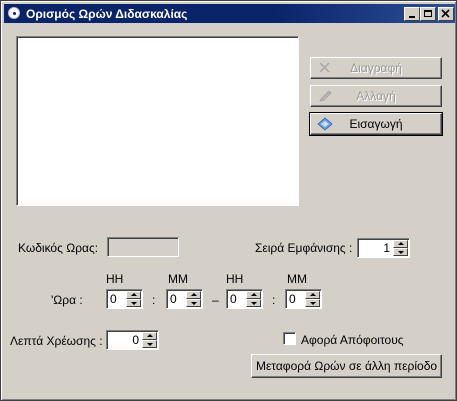 This screenshot has height=401, width=457. What do you see at coordinates (229, 13) in the screenshot?
I see `title-bar: Ορισμός Ωρών Διδασκαλίας` at bounding box center [229, 13].